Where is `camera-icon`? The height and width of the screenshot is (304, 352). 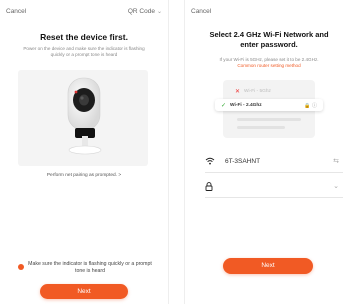
camera-icon is located at coordinates (84, 116).